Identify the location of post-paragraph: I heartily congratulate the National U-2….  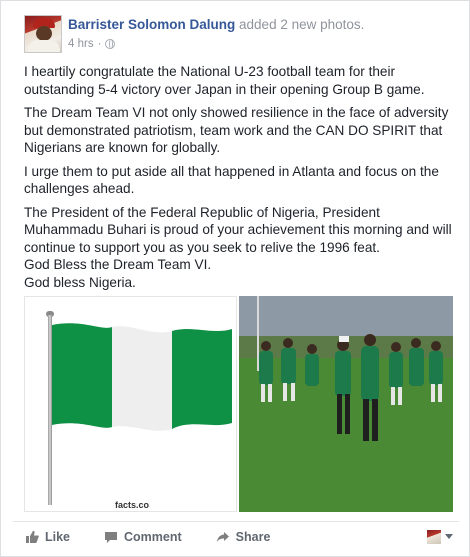
(224, 80).